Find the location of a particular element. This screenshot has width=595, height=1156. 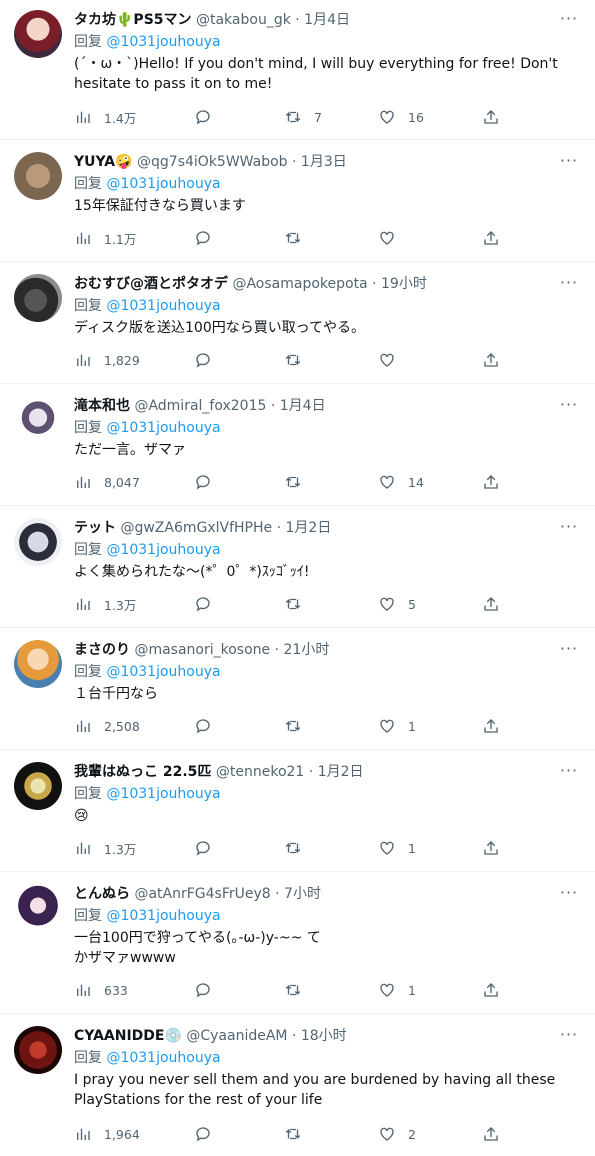

like-button: 2 is located at coordinates (397, 1134).